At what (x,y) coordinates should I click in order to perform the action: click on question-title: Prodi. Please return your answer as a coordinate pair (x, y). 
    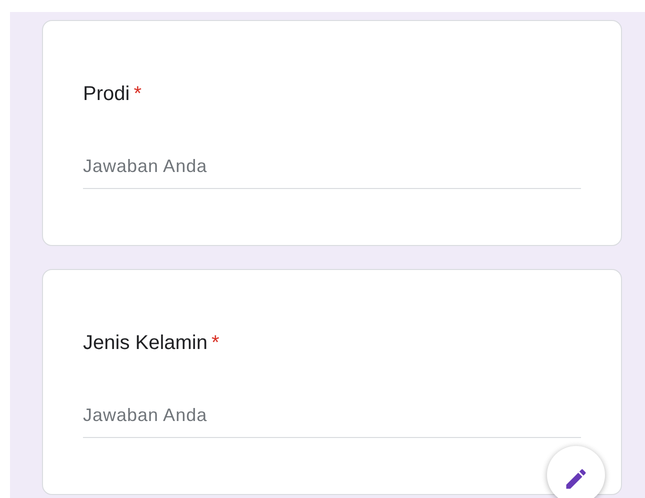
    Looking at the image, I should click on (106, 94).